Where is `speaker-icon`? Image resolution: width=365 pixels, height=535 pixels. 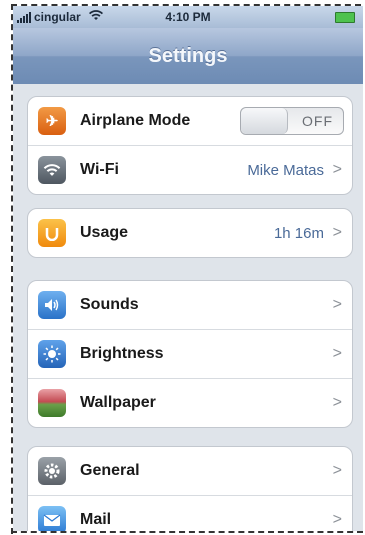
speaker-icon is located at coordinates (52, 305).